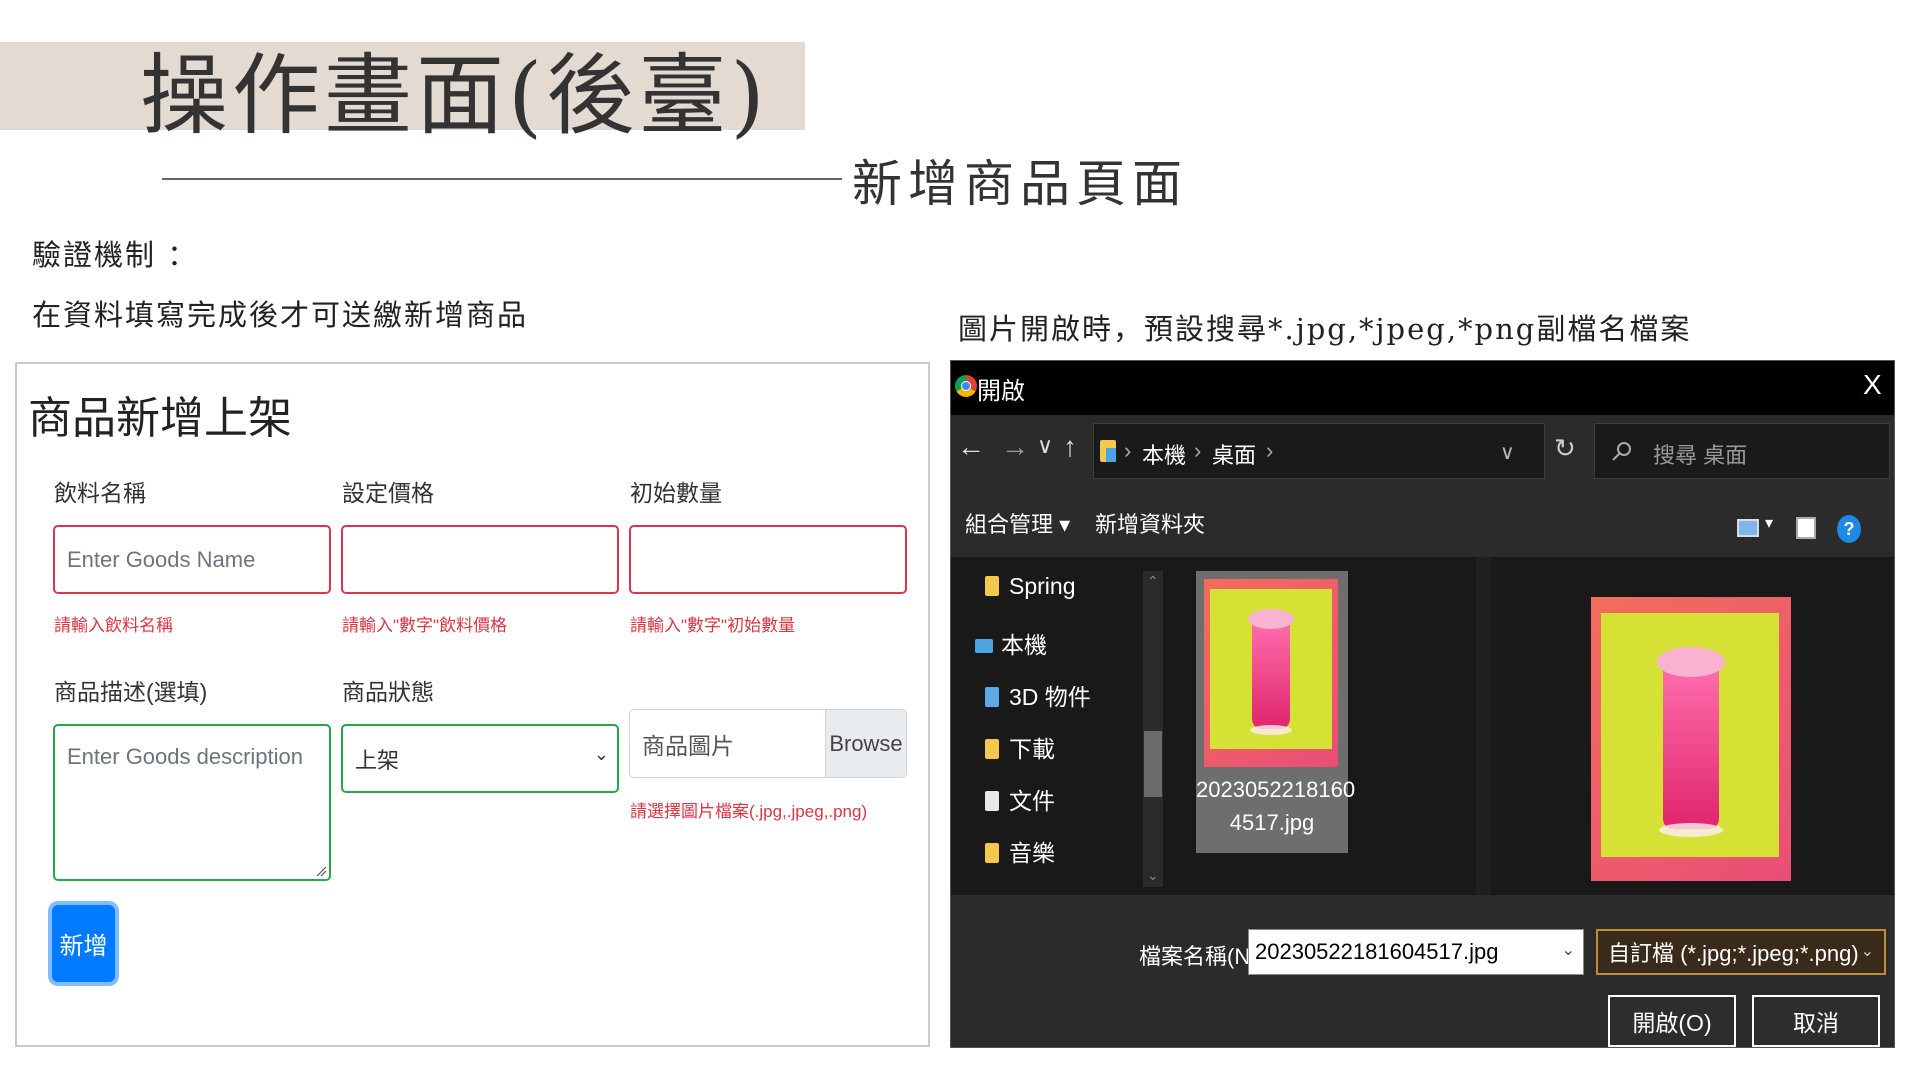  I want to click on dialog-note: 圖片開啟時，預設搜尋*.jpg,*jpeg,*png副檔名檔案, so click(1325, 329).